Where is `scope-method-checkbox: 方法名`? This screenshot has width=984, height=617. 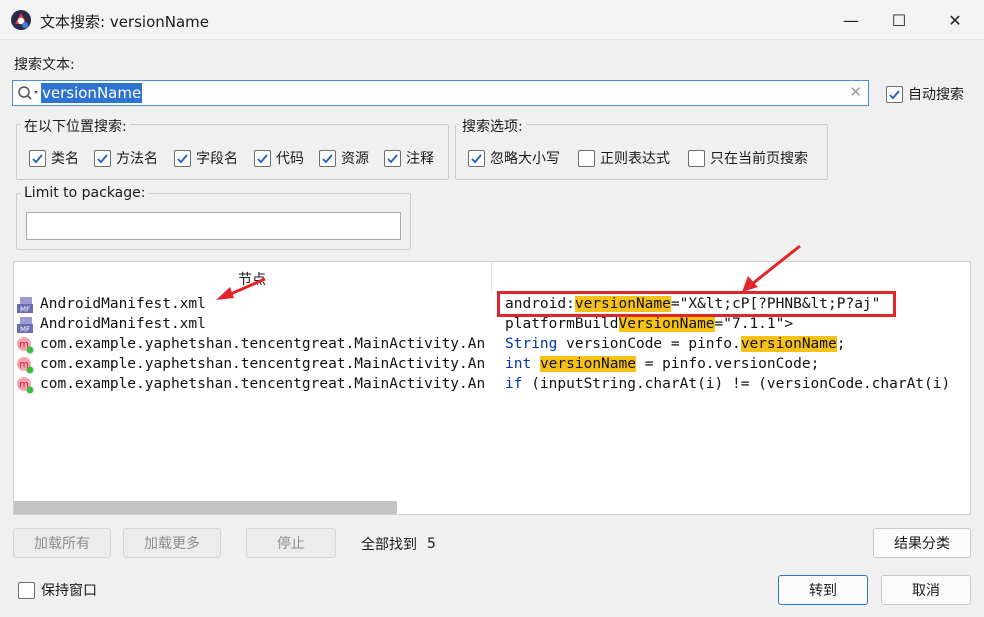 scope-method-checkbox: 方法名 is located at coordinates (126, 158).